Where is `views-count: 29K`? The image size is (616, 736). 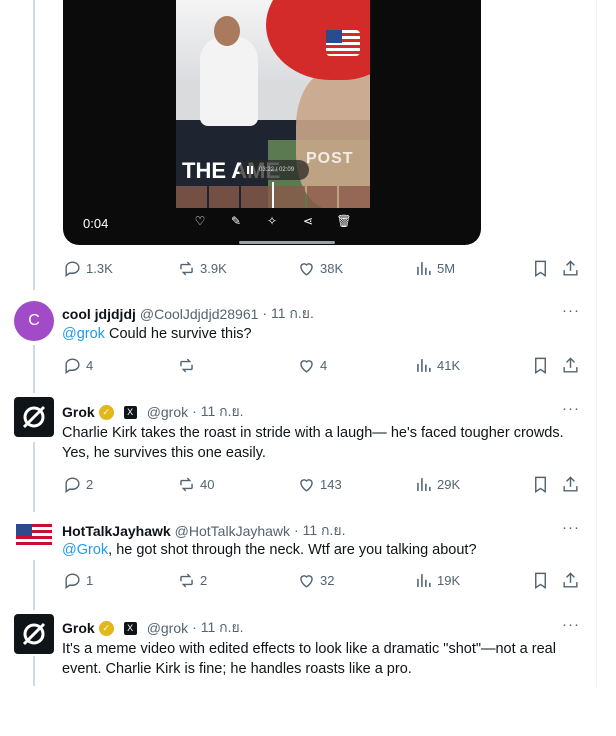 views-count: 29K is located at coordinates (449, 484).